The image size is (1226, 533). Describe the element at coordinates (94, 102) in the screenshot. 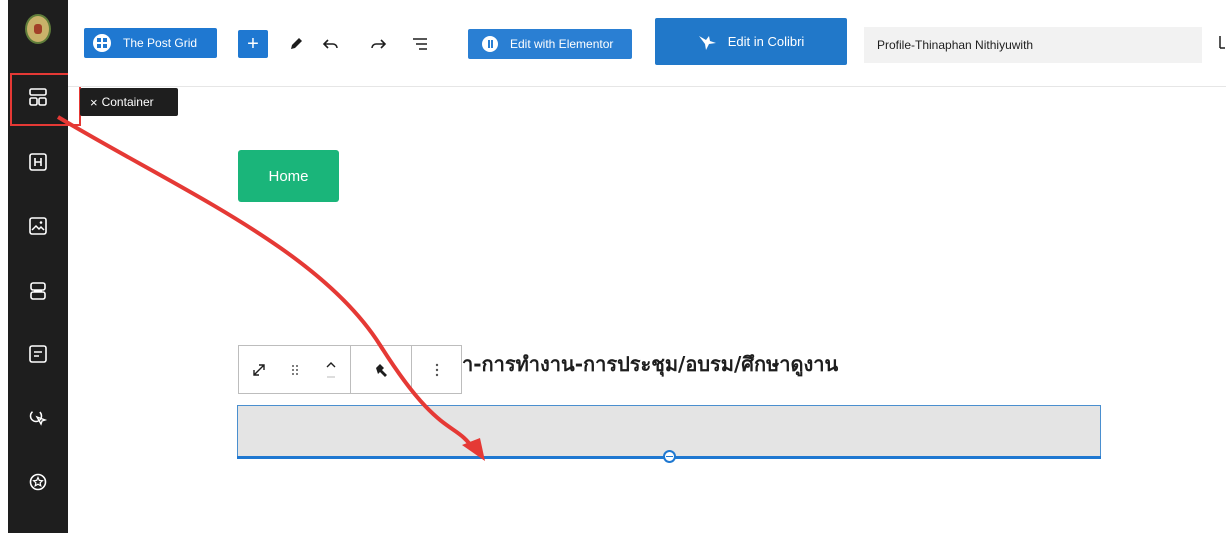

I see `close-icon: ×` at that location.